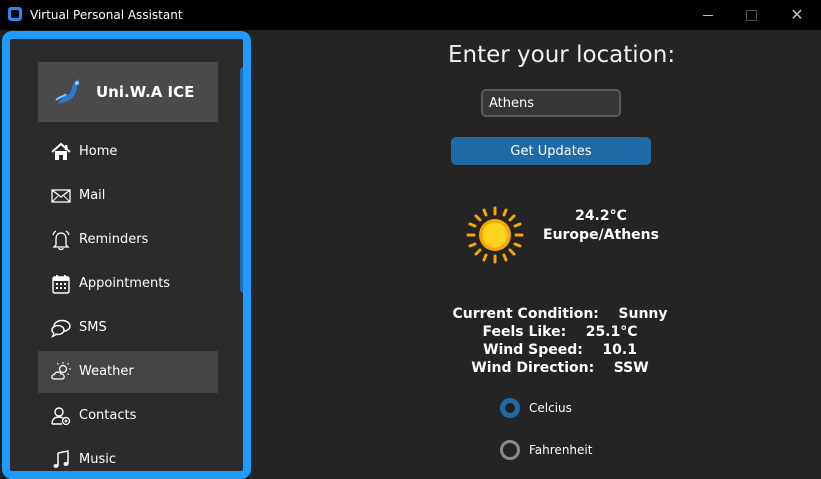 This screenshot has width=821, height=479. Describe the element at coordinates (551, 103) in the screenshot. I see `location-input` at that location.